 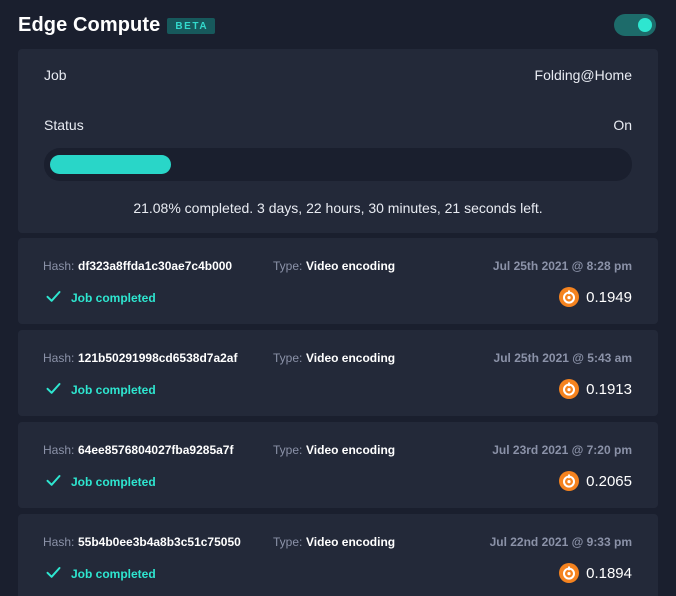 I want to click on job-date: Jul 23rd 2021 @ 7:20 pm, so click(x=562, y=450).